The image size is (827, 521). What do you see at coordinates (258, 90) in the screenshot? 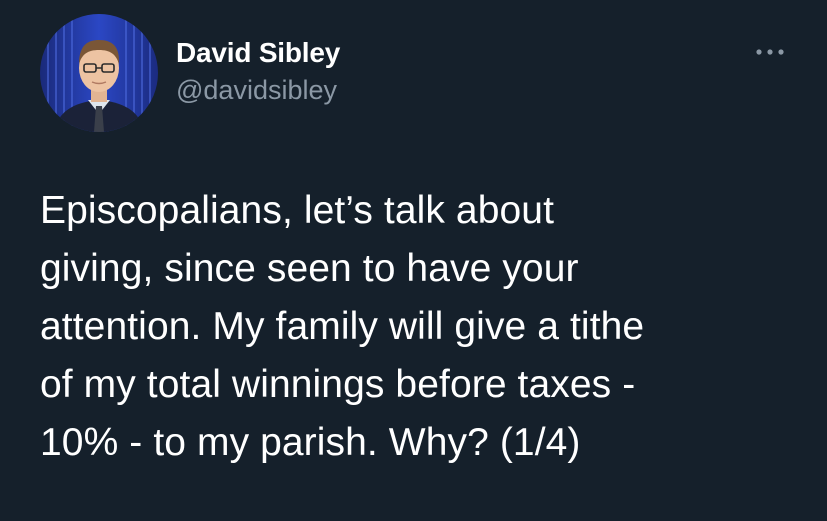
I see `user-handle: @davidsibley` at bounding box center [258, 90].